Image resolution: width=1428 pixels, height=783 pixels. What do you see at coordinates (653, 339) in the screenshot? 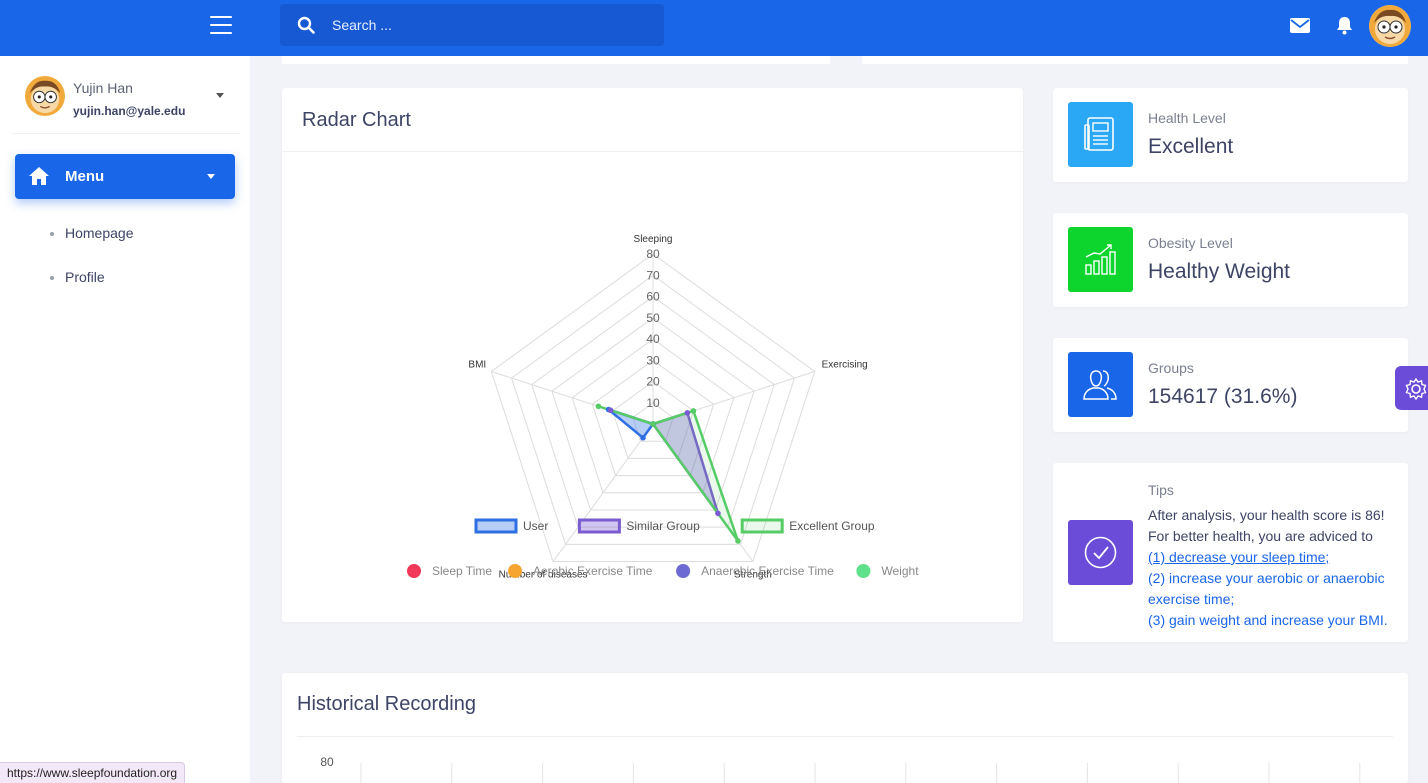
I see `radar-tick-label: 40` at bounding box center [653, 339].